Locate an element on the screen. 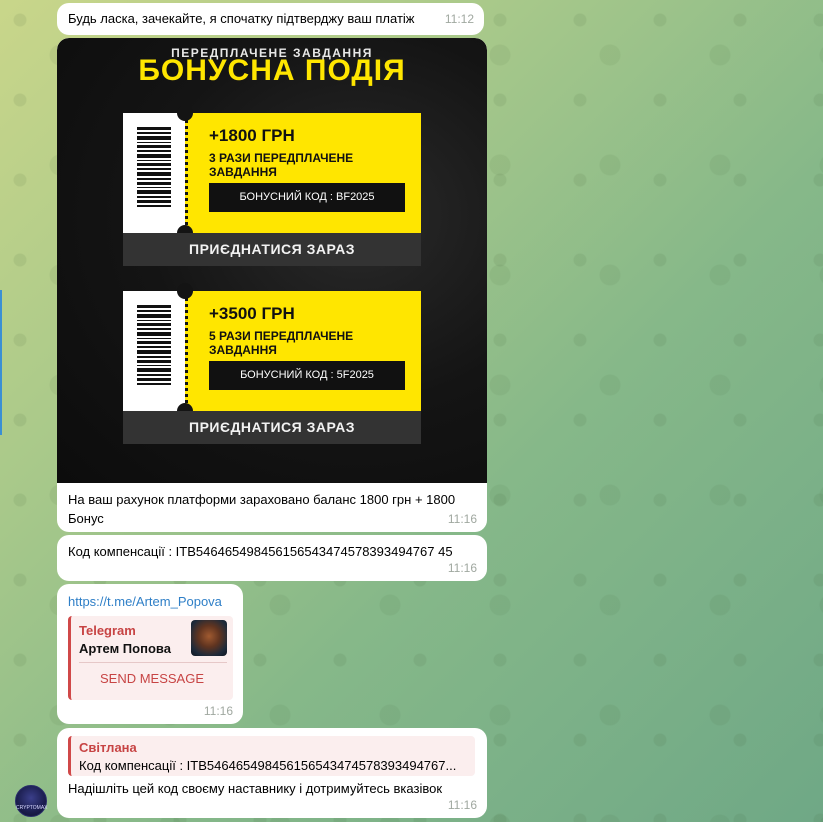 This screenshot has width=823, height=822. preview-divider is located at coordinates (153, 662).